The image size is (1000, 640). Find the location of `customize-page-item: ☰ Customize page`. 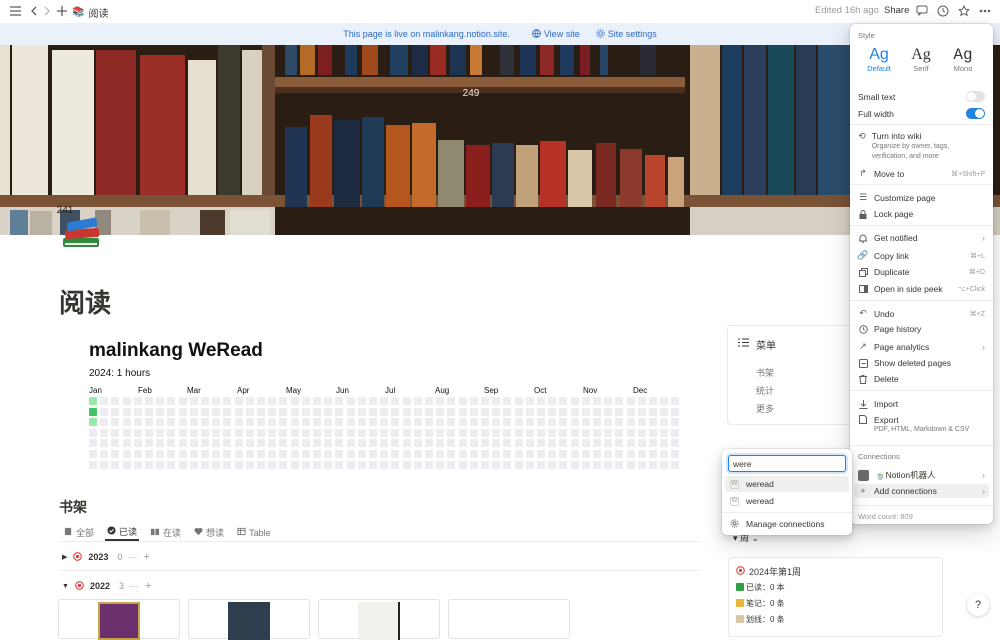

customize-page-item: ☰ Customize page is located at coordinates (921, 197).